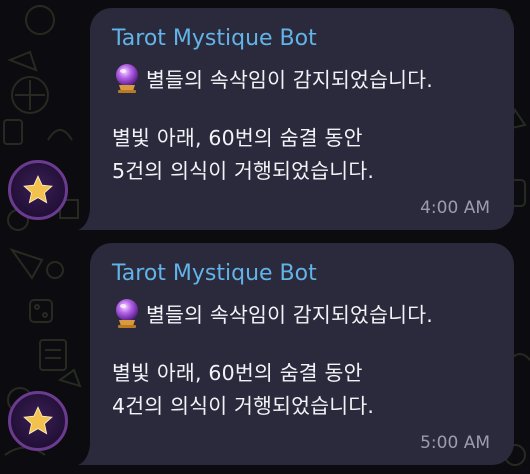 The width and height of the screenshot is (530, 474). Describe the element at coordinates (455, 208) in the screenshot. I see `message-timestamp: 4:00 AM` at that location.